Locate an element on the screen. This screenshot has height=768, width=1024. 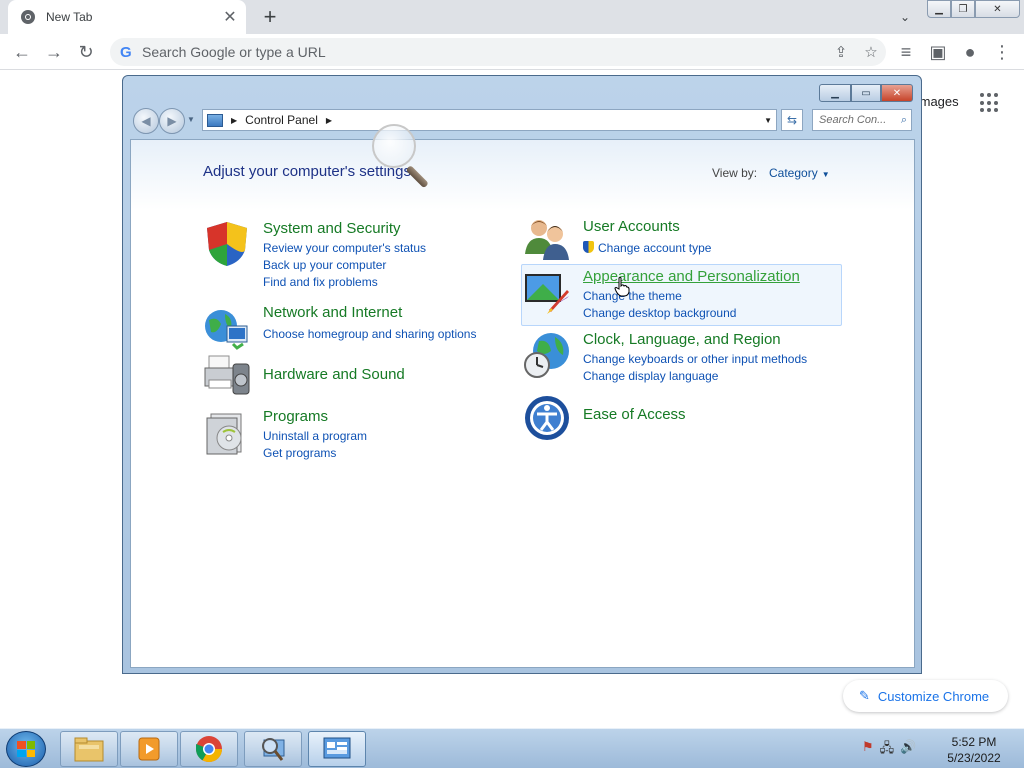
volume-icon: 🔊 is located at coordinates (908, 750).